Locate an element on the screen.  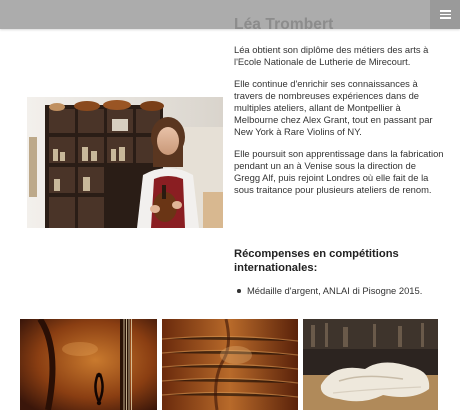
violin-back-photo is located at coordinates (230, 364).